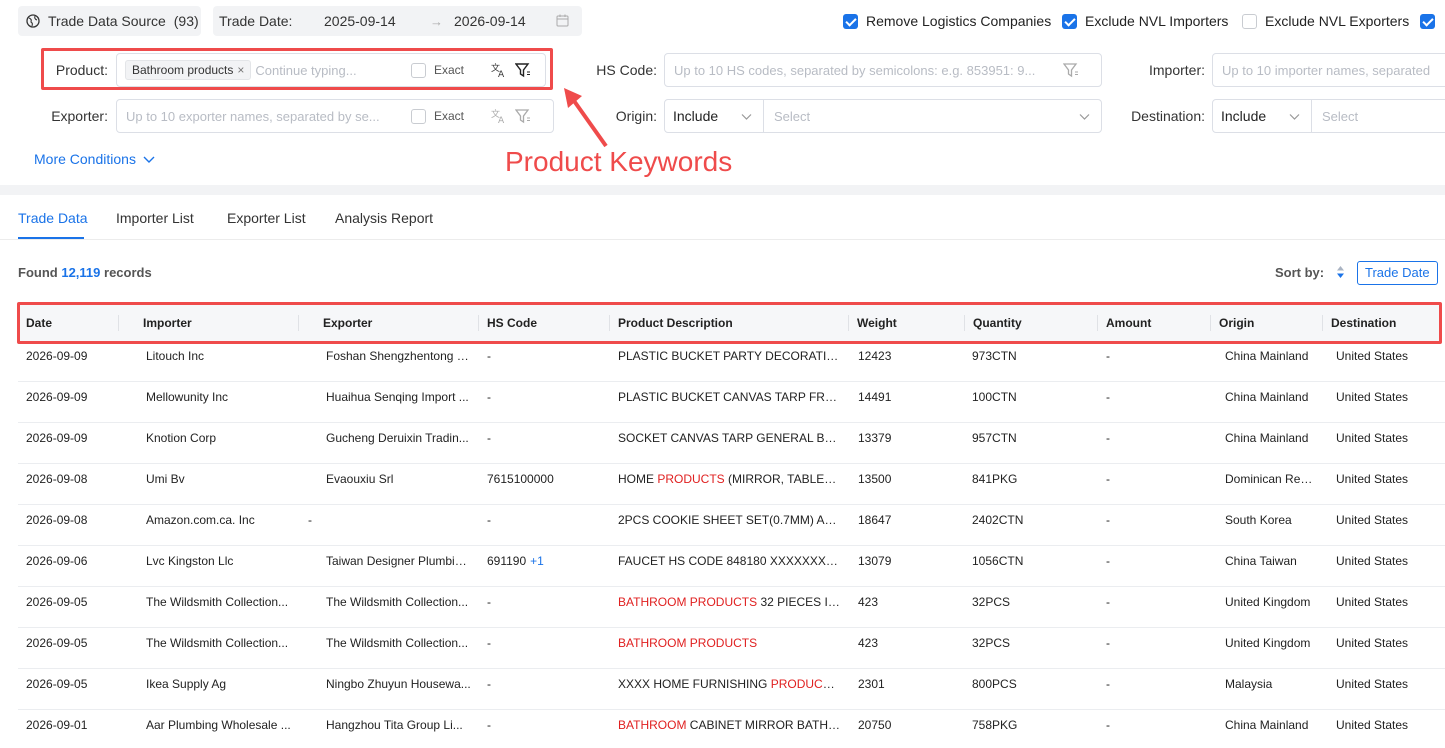  Describe the element at coordinates (218, 479) in the screenshot. I see `cell-importer: Umi Bv` at that location.